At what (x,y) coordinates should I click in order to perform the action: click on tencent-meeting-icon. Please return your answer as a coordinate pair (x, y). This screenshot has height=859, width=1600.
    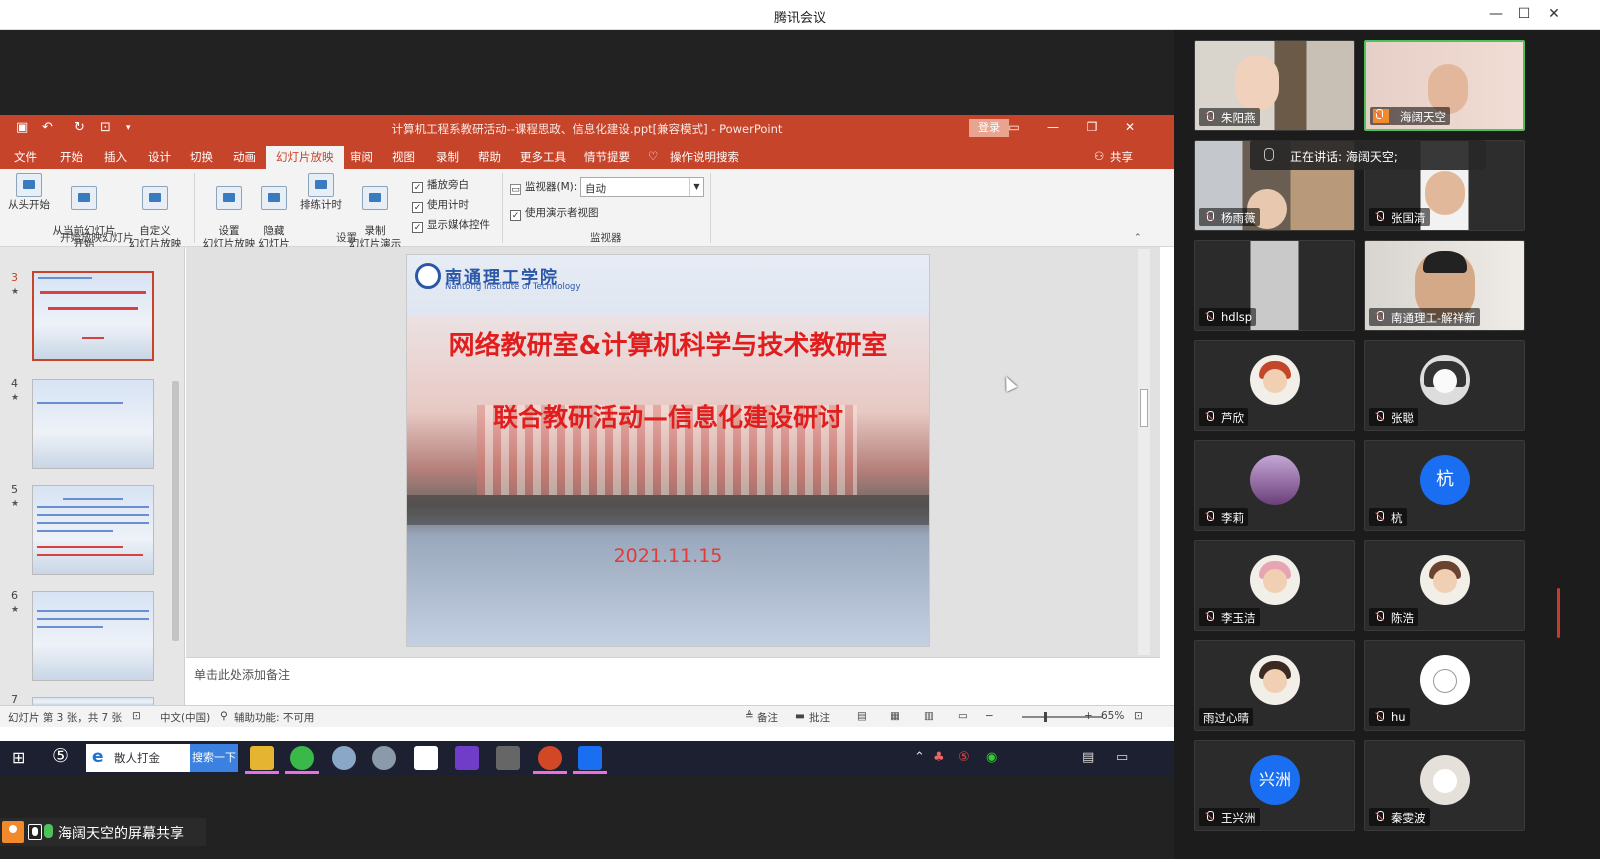
    Looking at the image, I should click on (590, 758).